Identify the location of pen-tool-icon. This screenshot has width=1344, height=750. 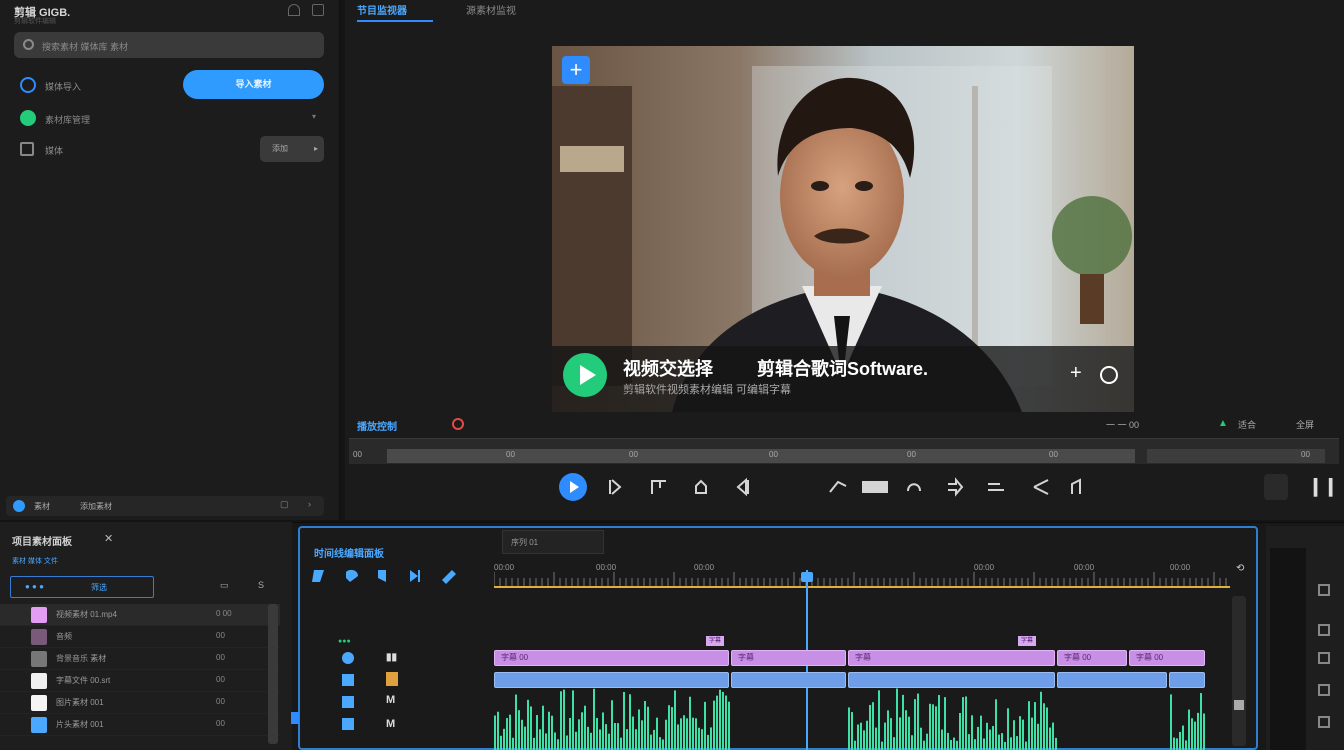
(449, 577).